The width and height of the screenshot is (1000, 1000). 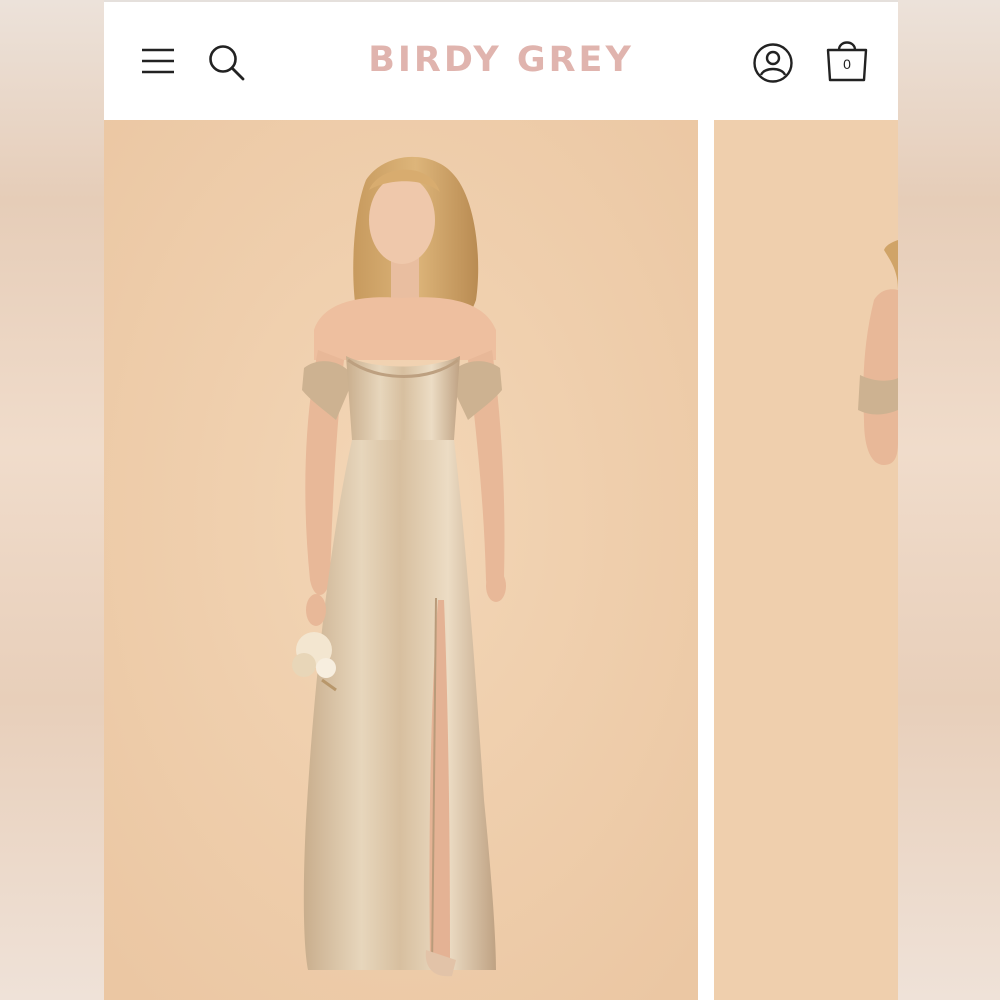 I want to click on user-account-icon, so click(x=773, y=63).